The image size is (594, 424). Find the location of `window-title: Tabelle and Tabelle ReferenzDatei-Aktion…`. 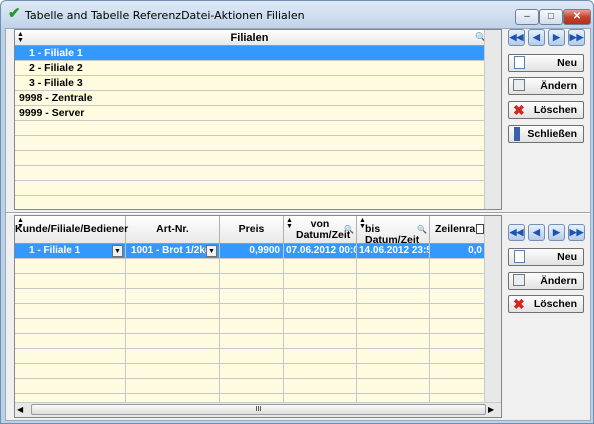

window-title: Tabelle and Tabelle ReferenzDatei-Aktion… is located at coordinates (165, 15).